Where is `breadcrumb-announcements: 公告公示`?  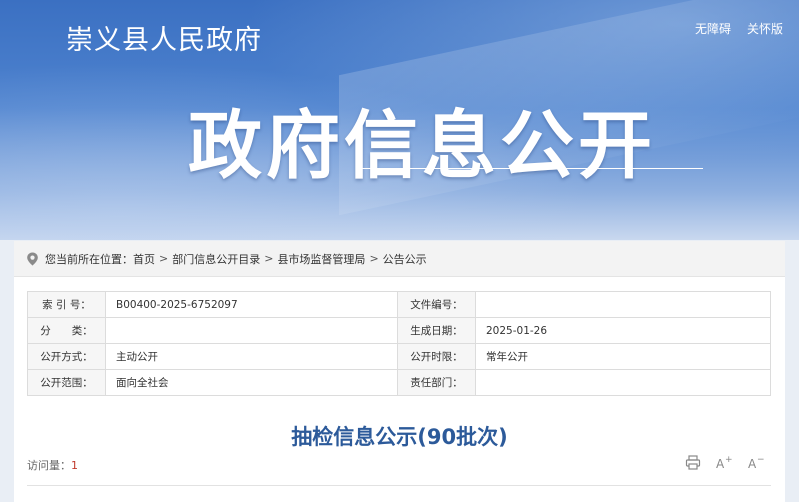 breadcrumb-announcements: 公告公示 is located at coordinates (405, 259).